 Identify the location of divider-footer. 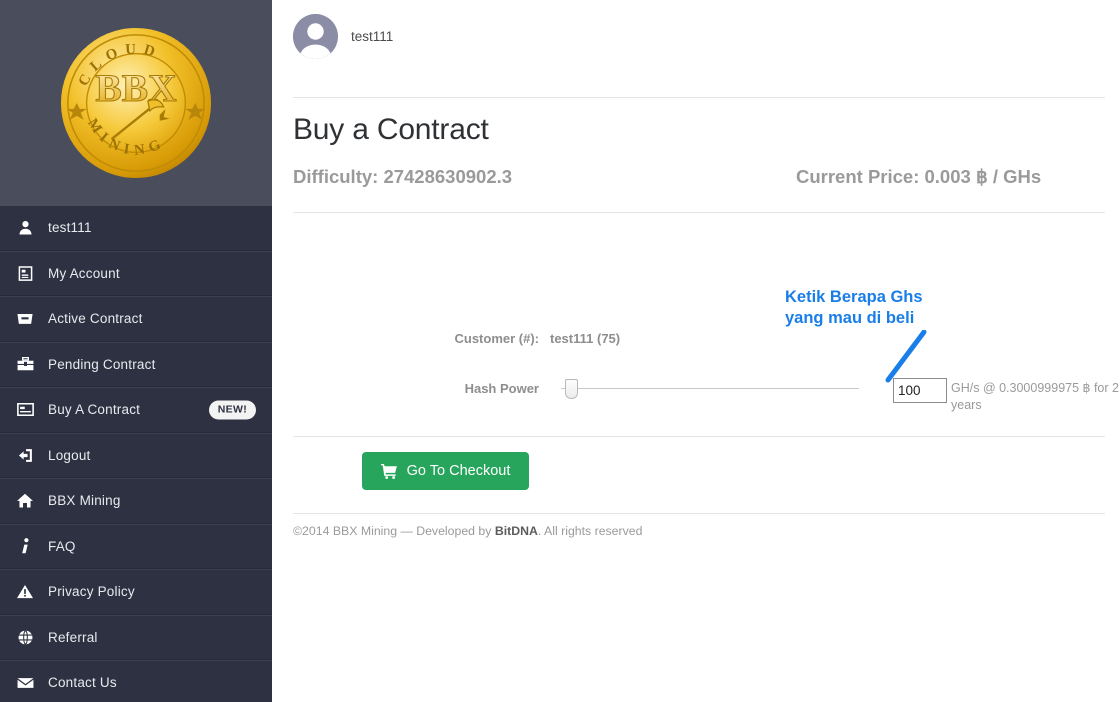
(699, 513).